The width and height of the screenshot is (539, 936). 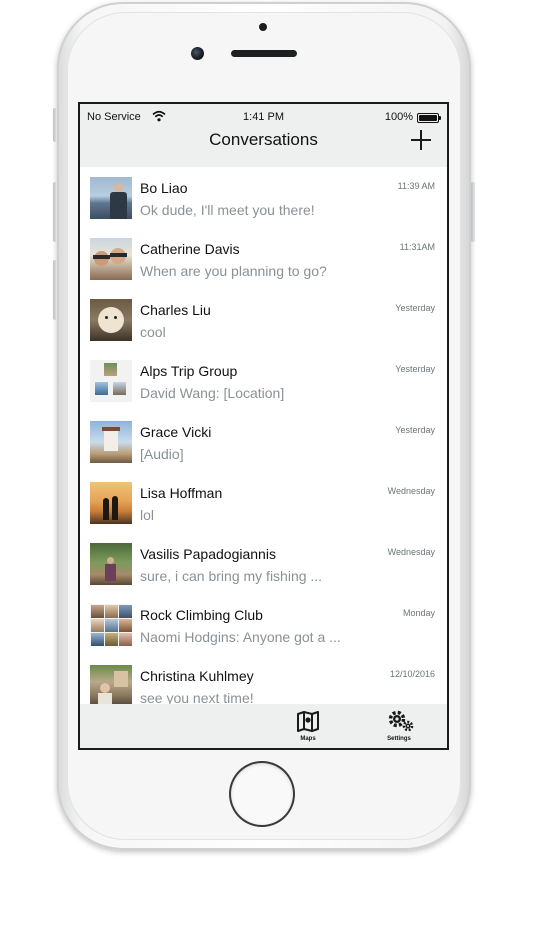 I want to click on contact-name: Vasilis Papadogiannis, so click(x=208, y=554).